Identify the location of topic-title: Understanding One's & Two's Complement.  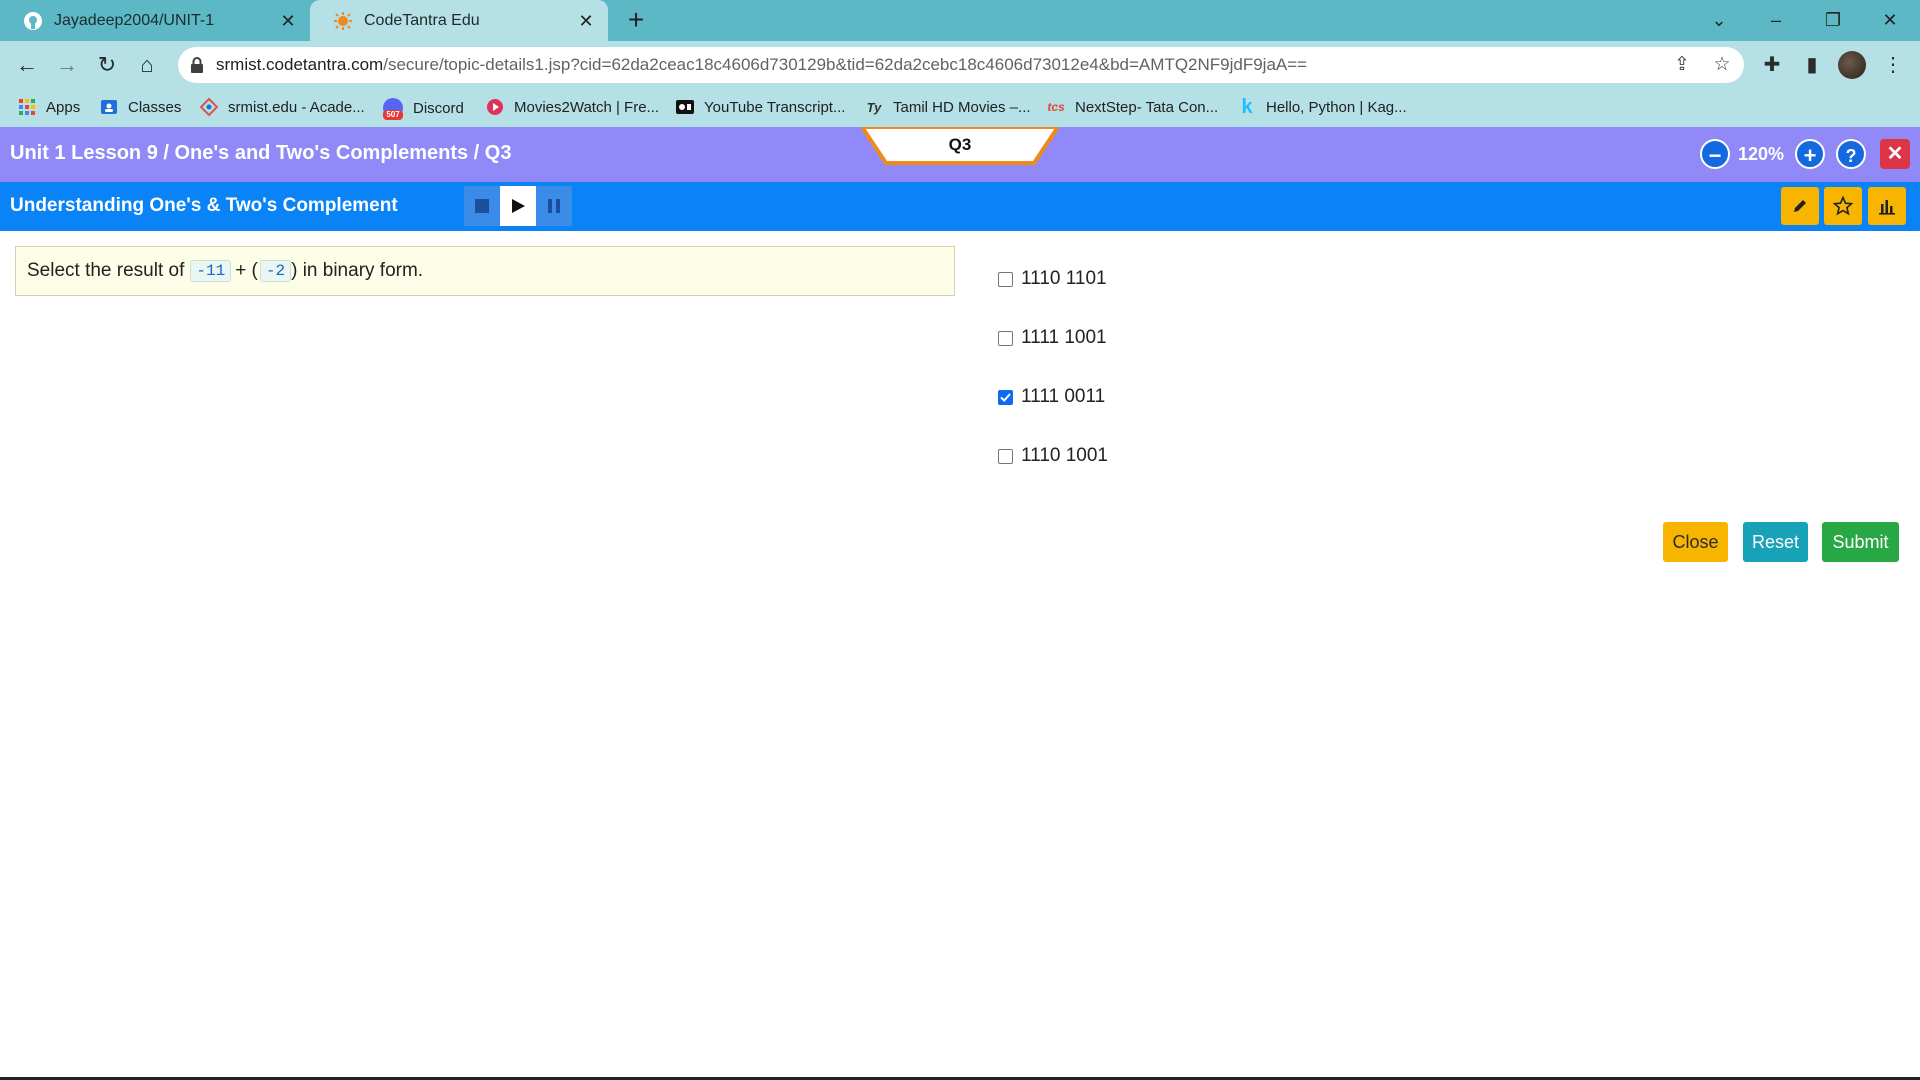
(204, 205).